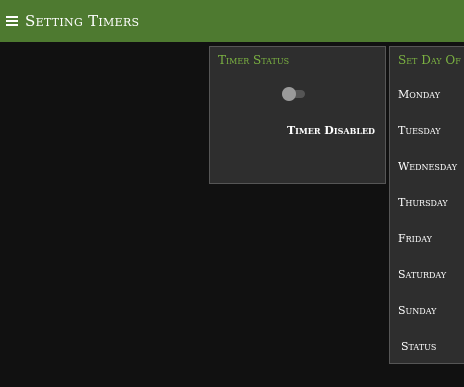  What do you see at coordinates (330, 130) in the screenshot?
I see `timer-status-text: Timer Disabled` at bounding box center [330, 130].